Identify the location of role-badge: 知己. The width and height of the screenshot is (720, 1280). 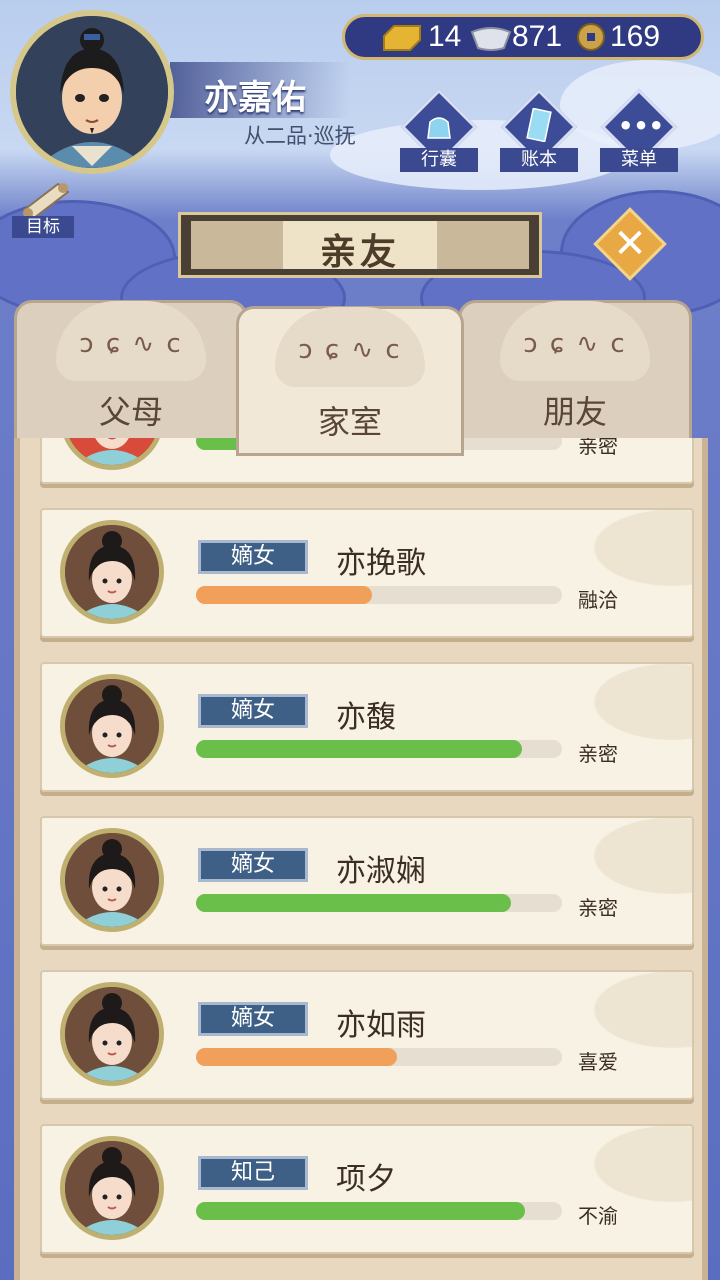
(253, 1173).